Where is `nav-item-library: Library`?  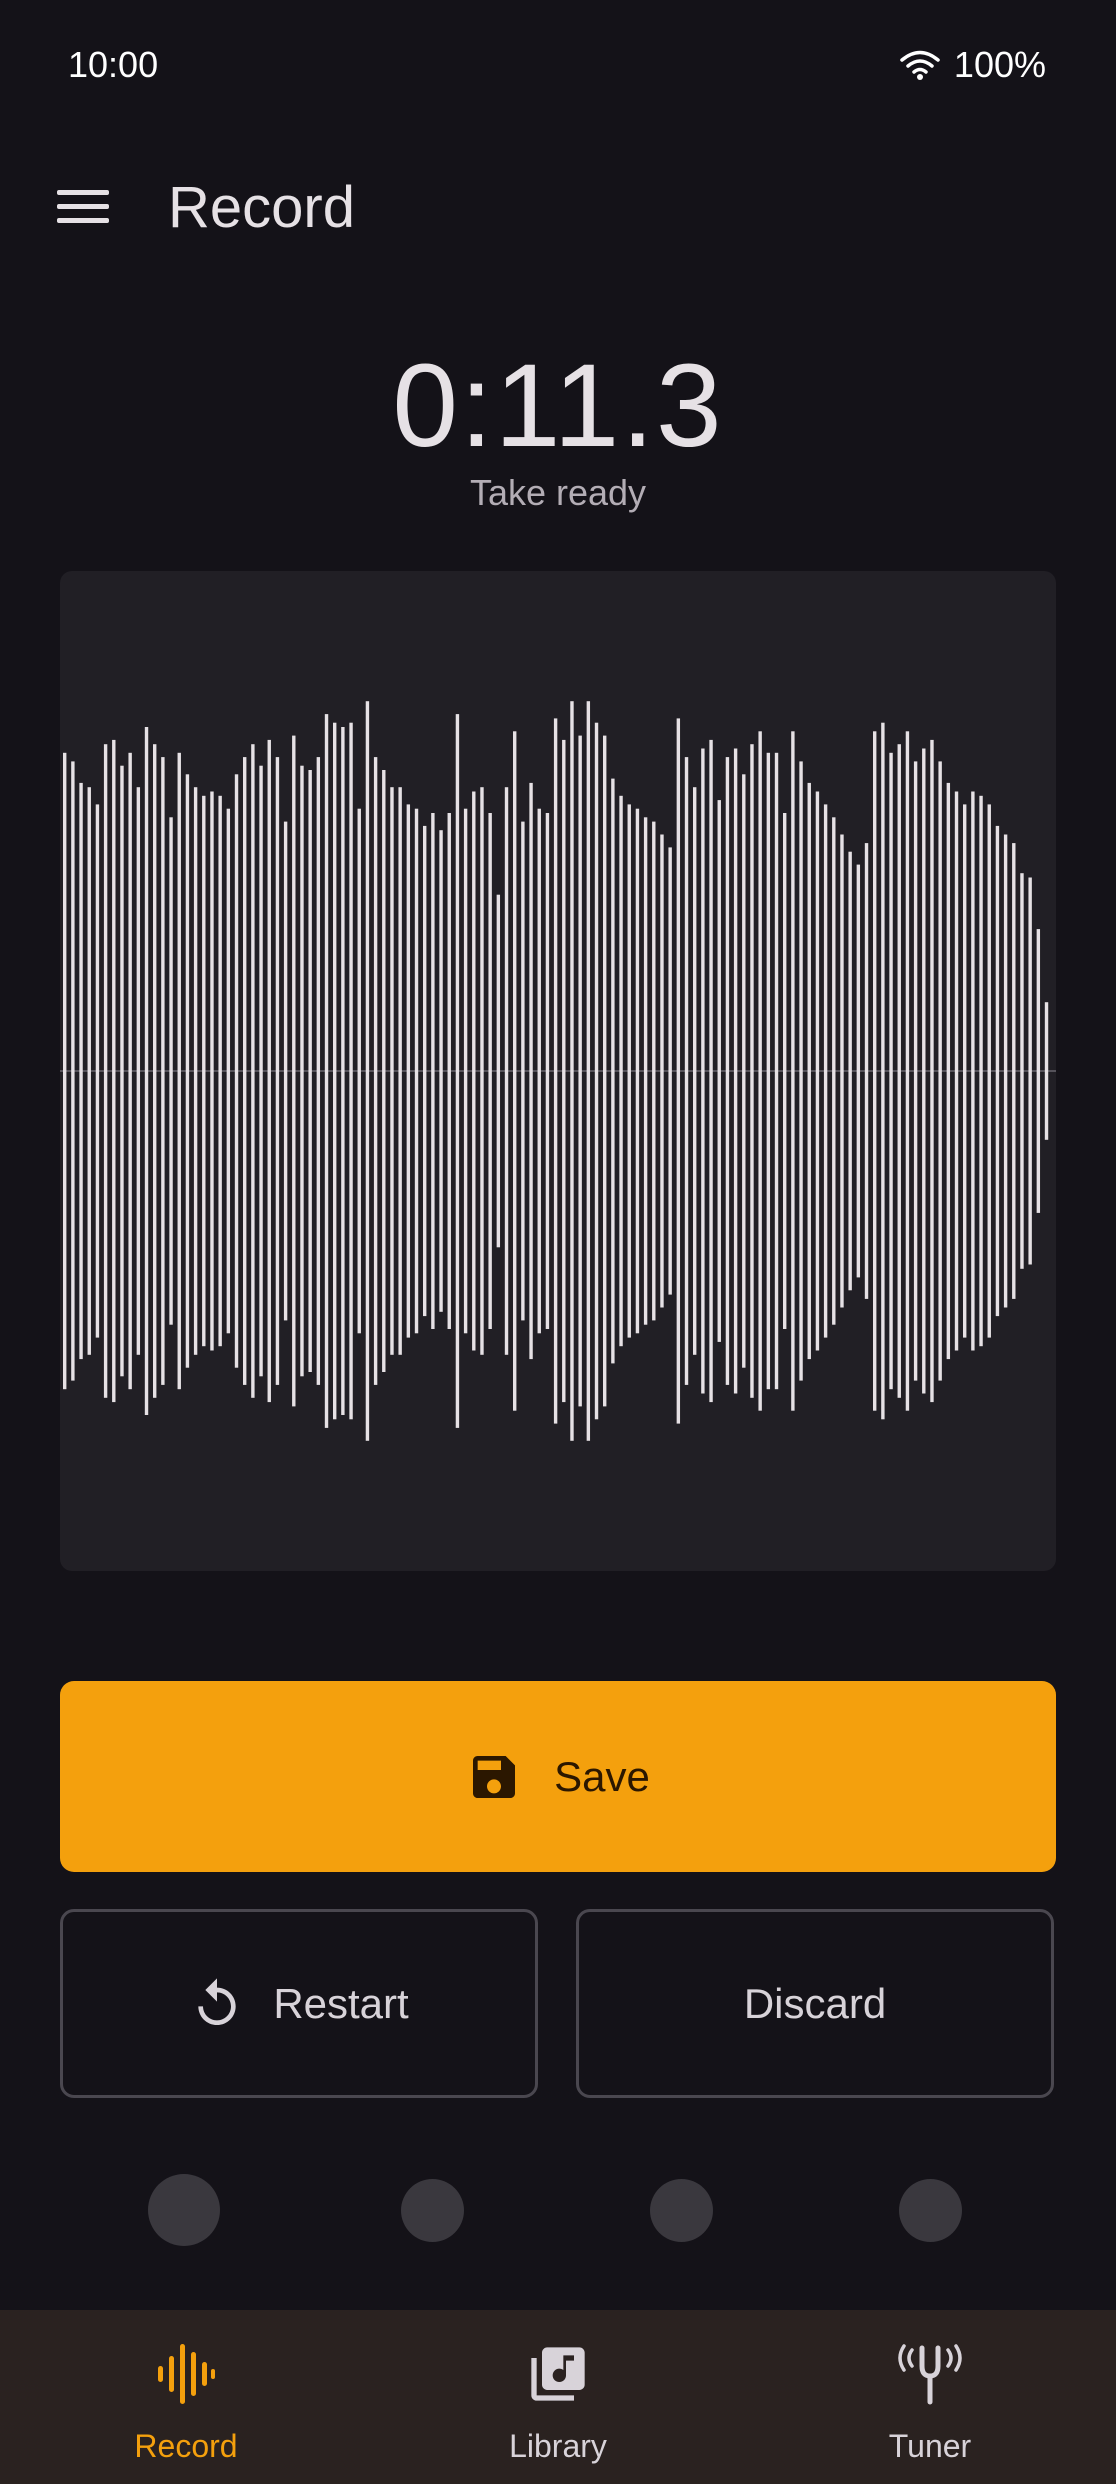
nav-item-library: Library is located at coordinates (558, 2397).